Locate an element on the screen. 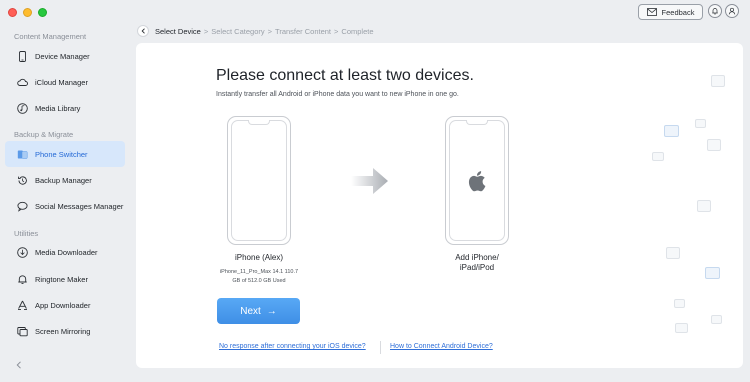 The image size is (750, 382). breadcrumb-step-select-category: Select Category is located at coordinates (238, 31).